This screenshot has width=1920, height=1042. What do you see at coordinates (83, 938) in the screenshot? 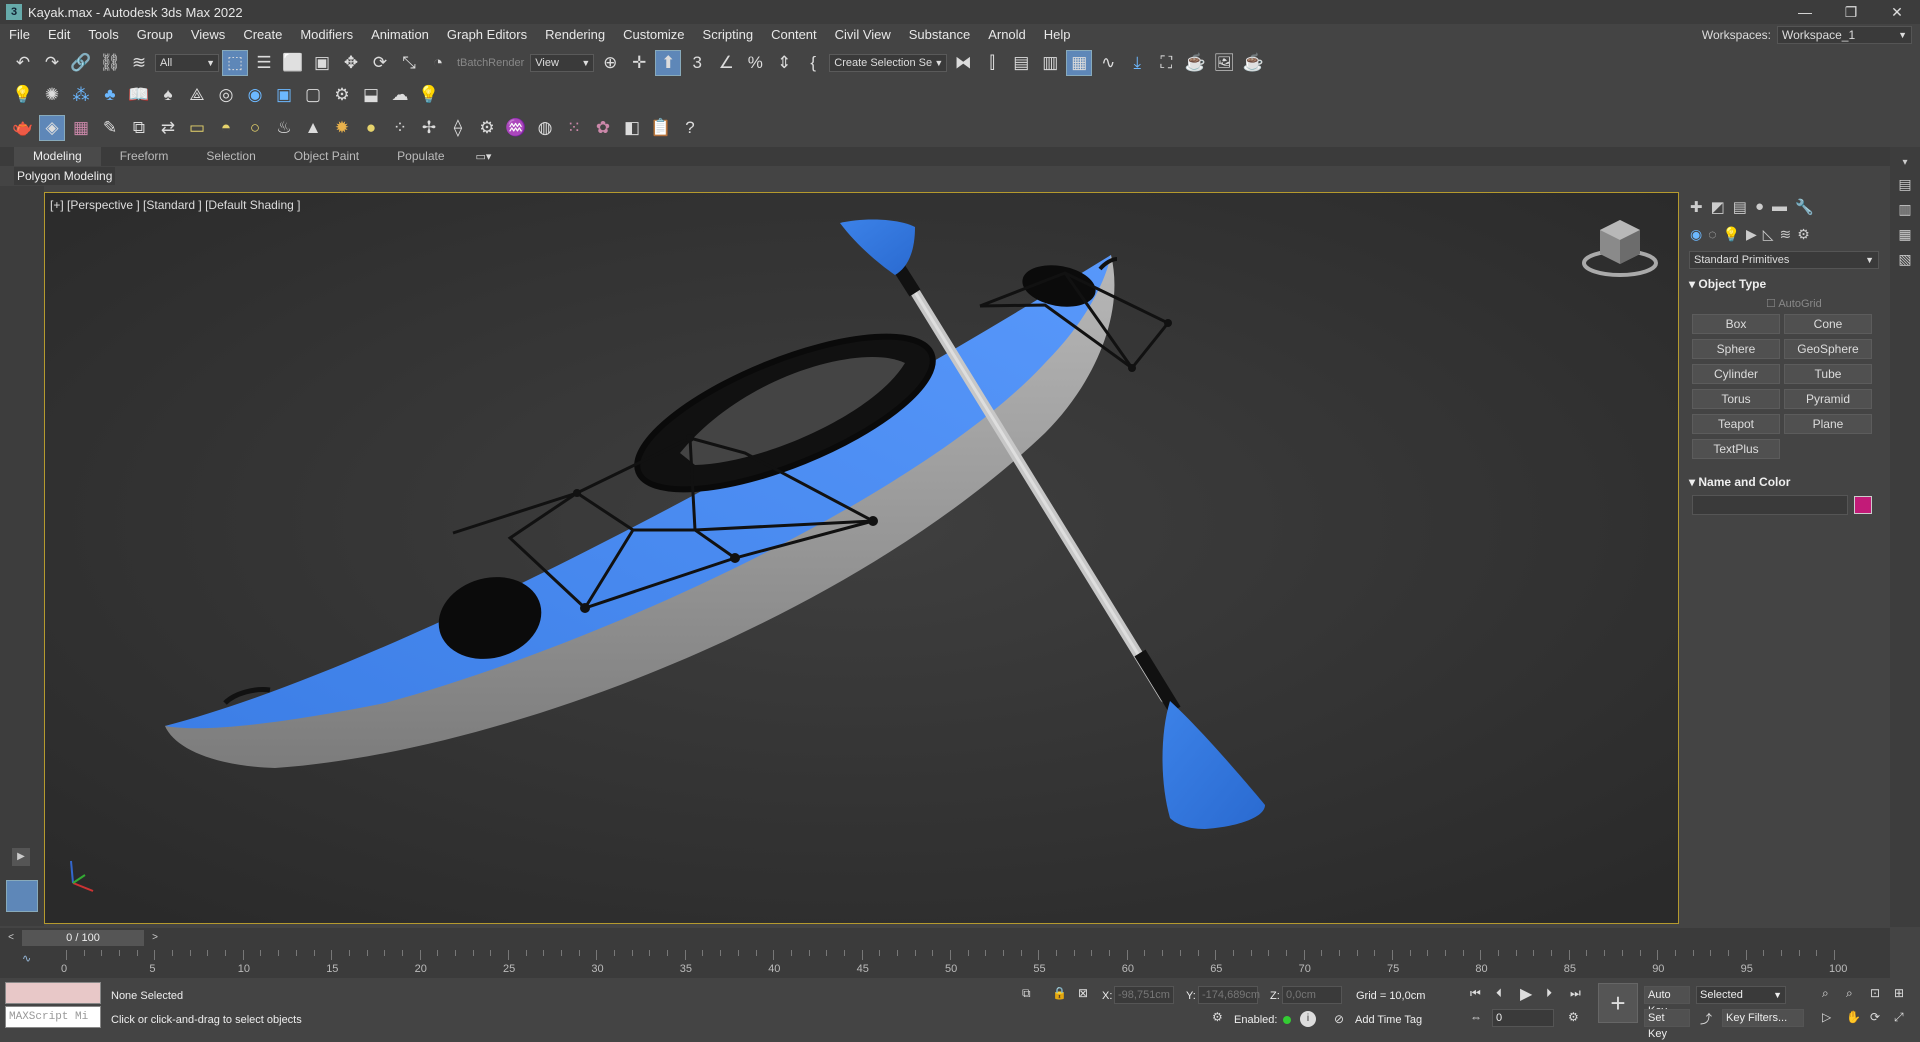
I see `frame-indicator: 0 / 100` at bounding box center [83, 938].